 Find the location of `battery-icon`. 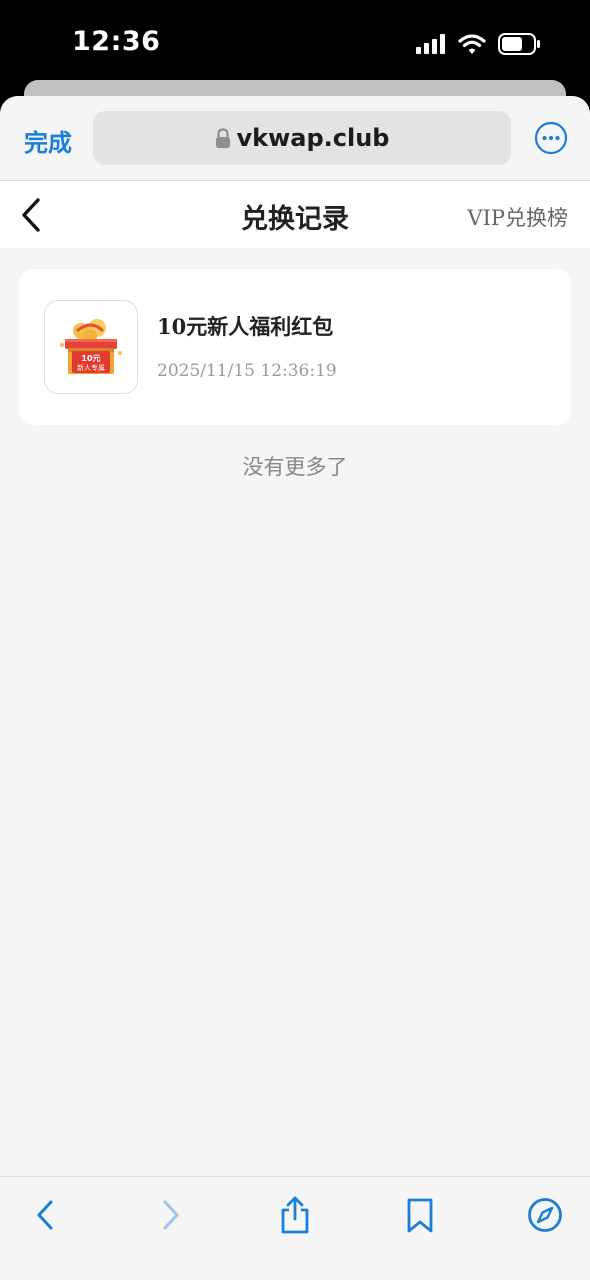

battery-icon is located at coordinates (519, 44).